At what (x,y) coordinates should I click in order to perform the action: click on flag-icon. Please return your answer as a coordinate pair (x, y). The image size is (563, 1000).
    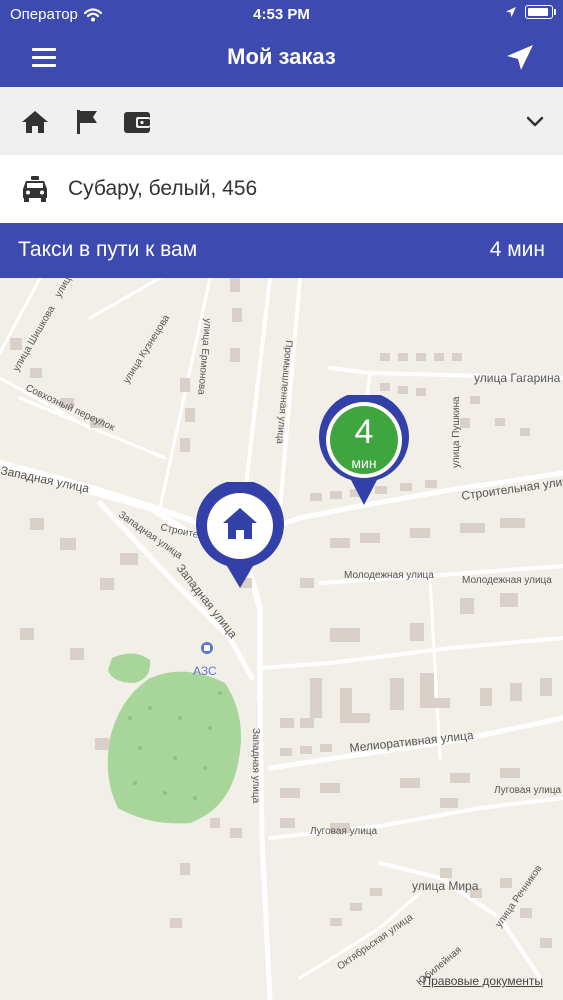
    Looking at the image, I should click on (87, 122).